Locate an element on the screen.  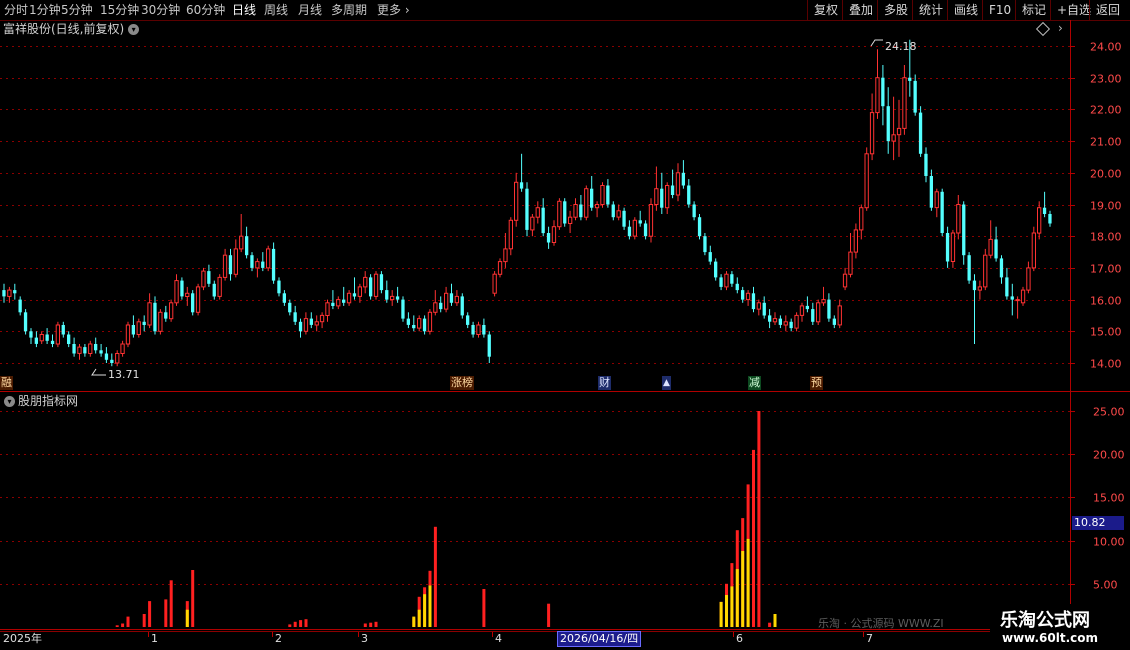
date-label-month-4: 4 is located at coordinates (498, 638).